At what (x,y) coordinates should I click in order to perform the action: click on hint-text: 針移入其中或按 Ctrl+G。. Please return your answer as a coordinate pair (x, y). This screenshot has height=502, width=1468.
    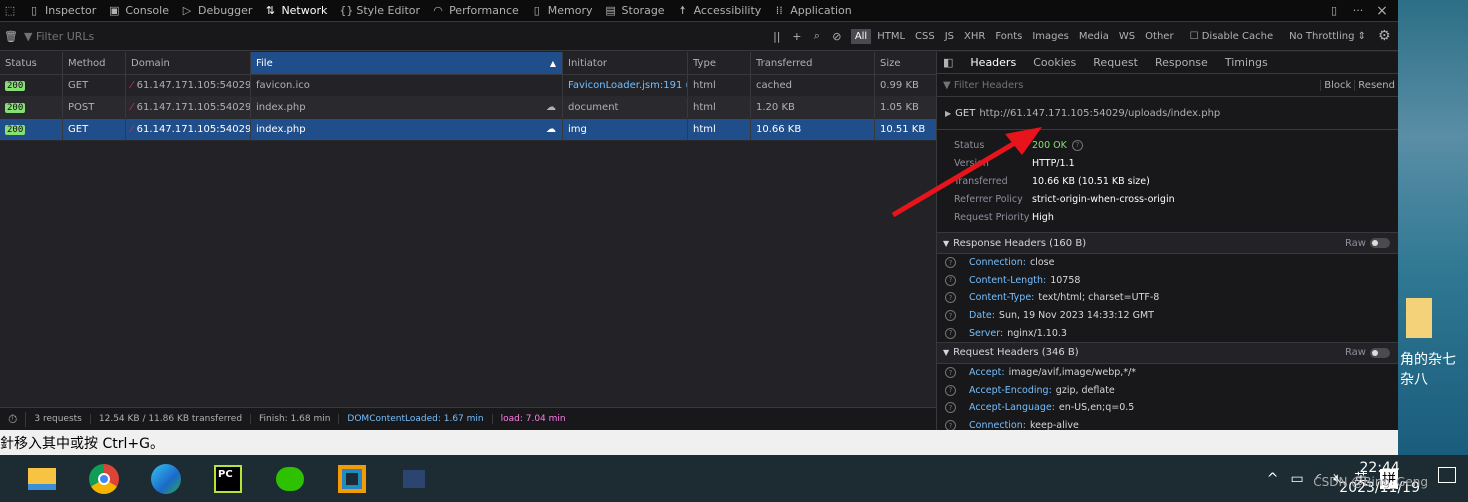
    Looking at the image, I should click on (82, 444).